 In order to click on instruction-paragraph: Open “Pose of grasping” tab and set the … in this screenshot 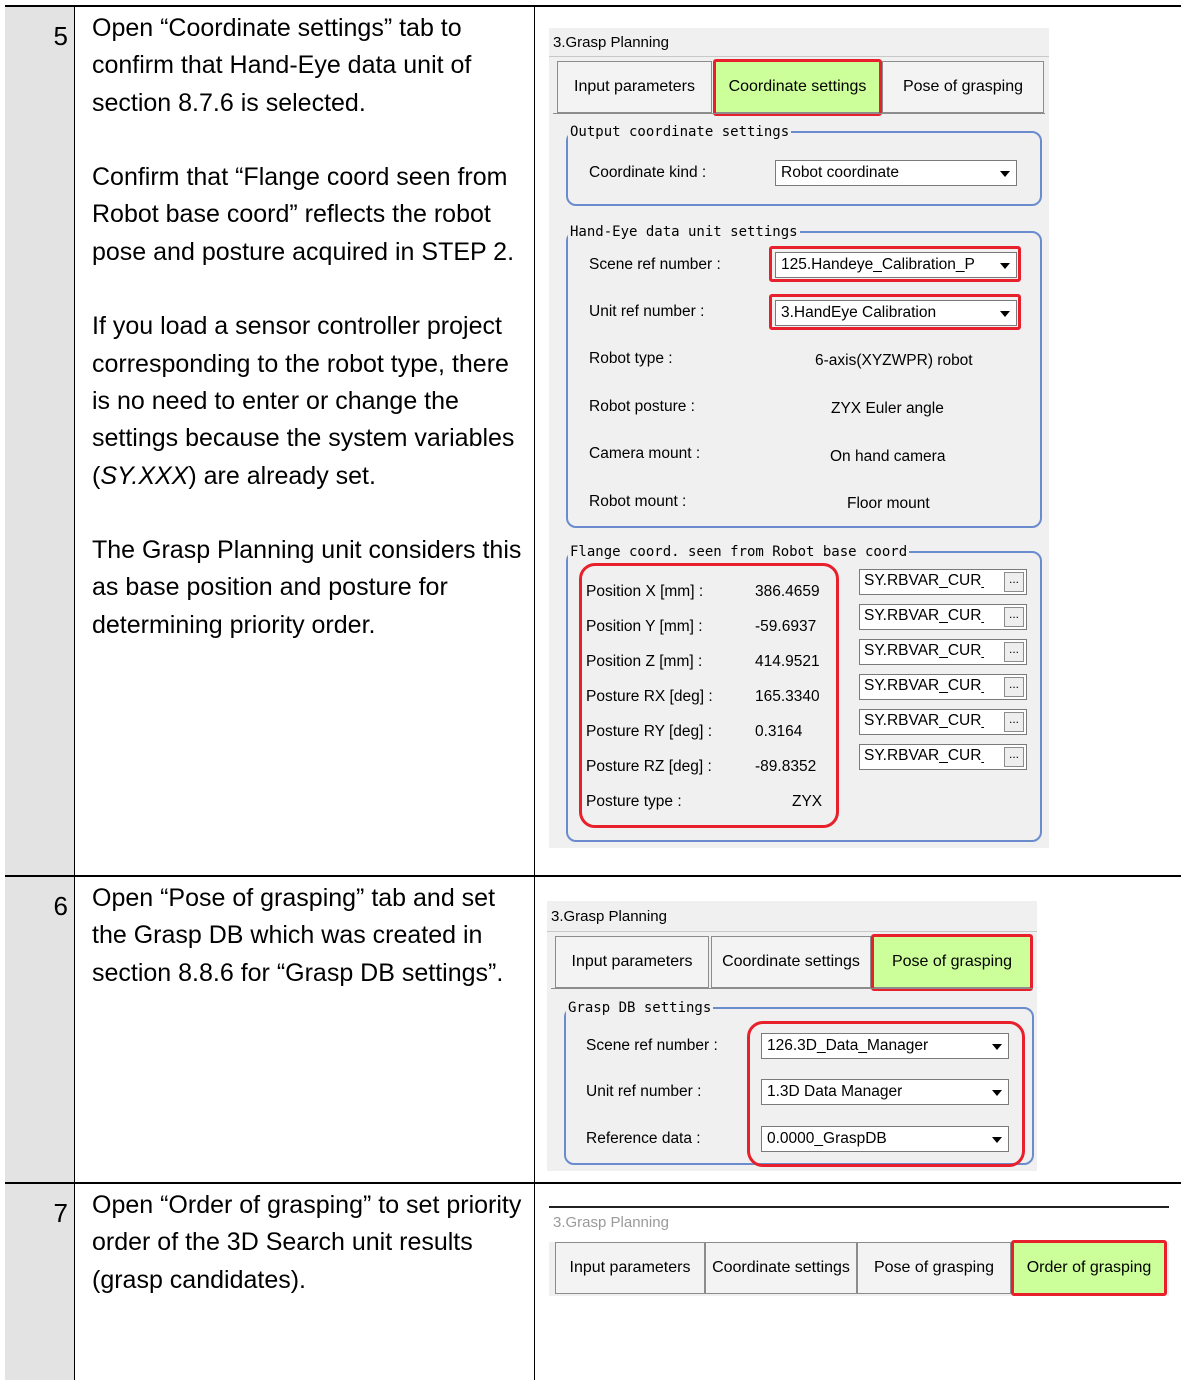, I will do `click(298, 935)`.